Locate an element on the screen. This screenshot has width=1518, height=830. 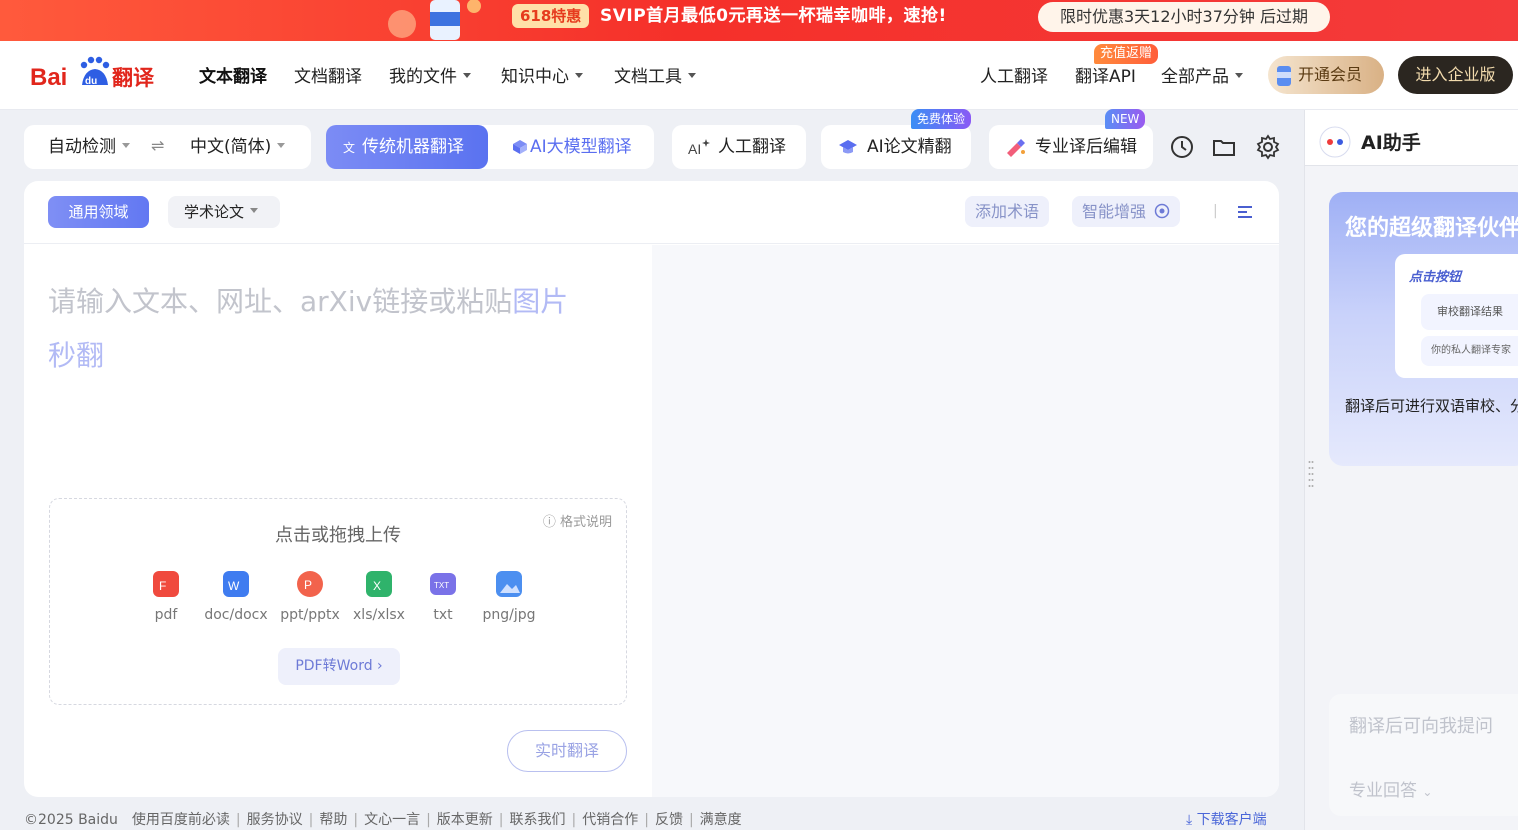
nav-my-files: 我的文件 is located at coordinates (430, 77).